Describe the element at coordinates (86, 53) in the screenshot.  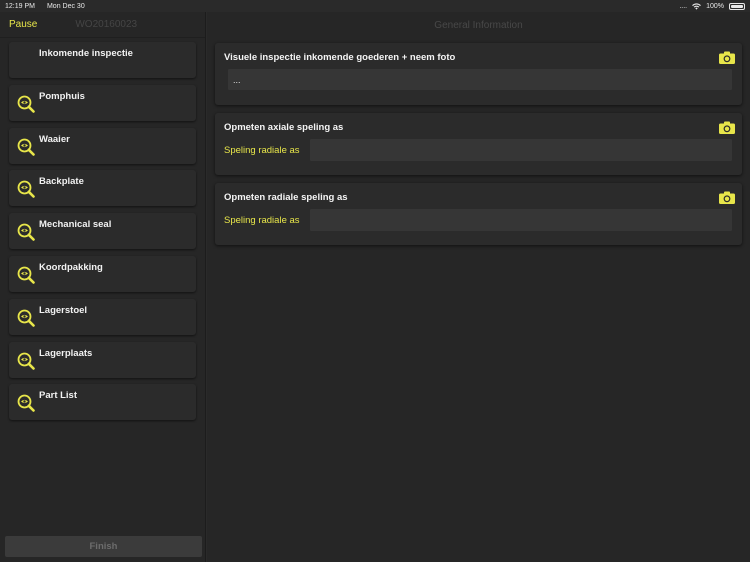
I see `sidebar-item-label: Inkomende inspectie` at that location.